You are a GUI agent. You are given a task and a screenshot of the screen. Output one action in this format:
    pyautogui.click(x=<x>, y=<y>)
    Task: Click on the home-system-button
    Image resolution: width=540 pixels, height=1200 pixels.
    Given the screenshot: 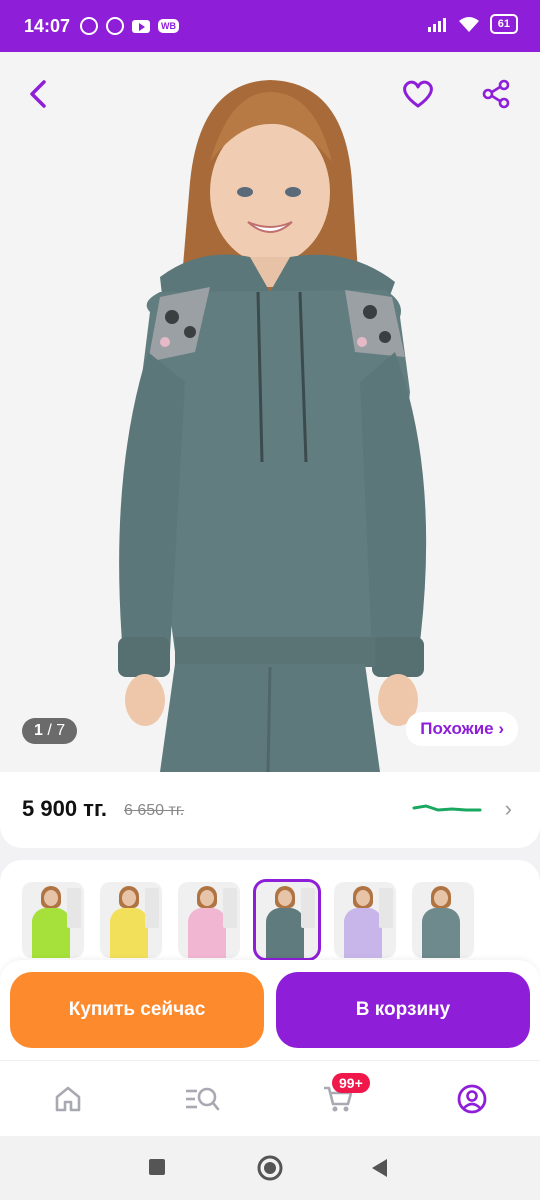 What is the action you would take?
    pyautogui.click(x=270, y=1170)
    